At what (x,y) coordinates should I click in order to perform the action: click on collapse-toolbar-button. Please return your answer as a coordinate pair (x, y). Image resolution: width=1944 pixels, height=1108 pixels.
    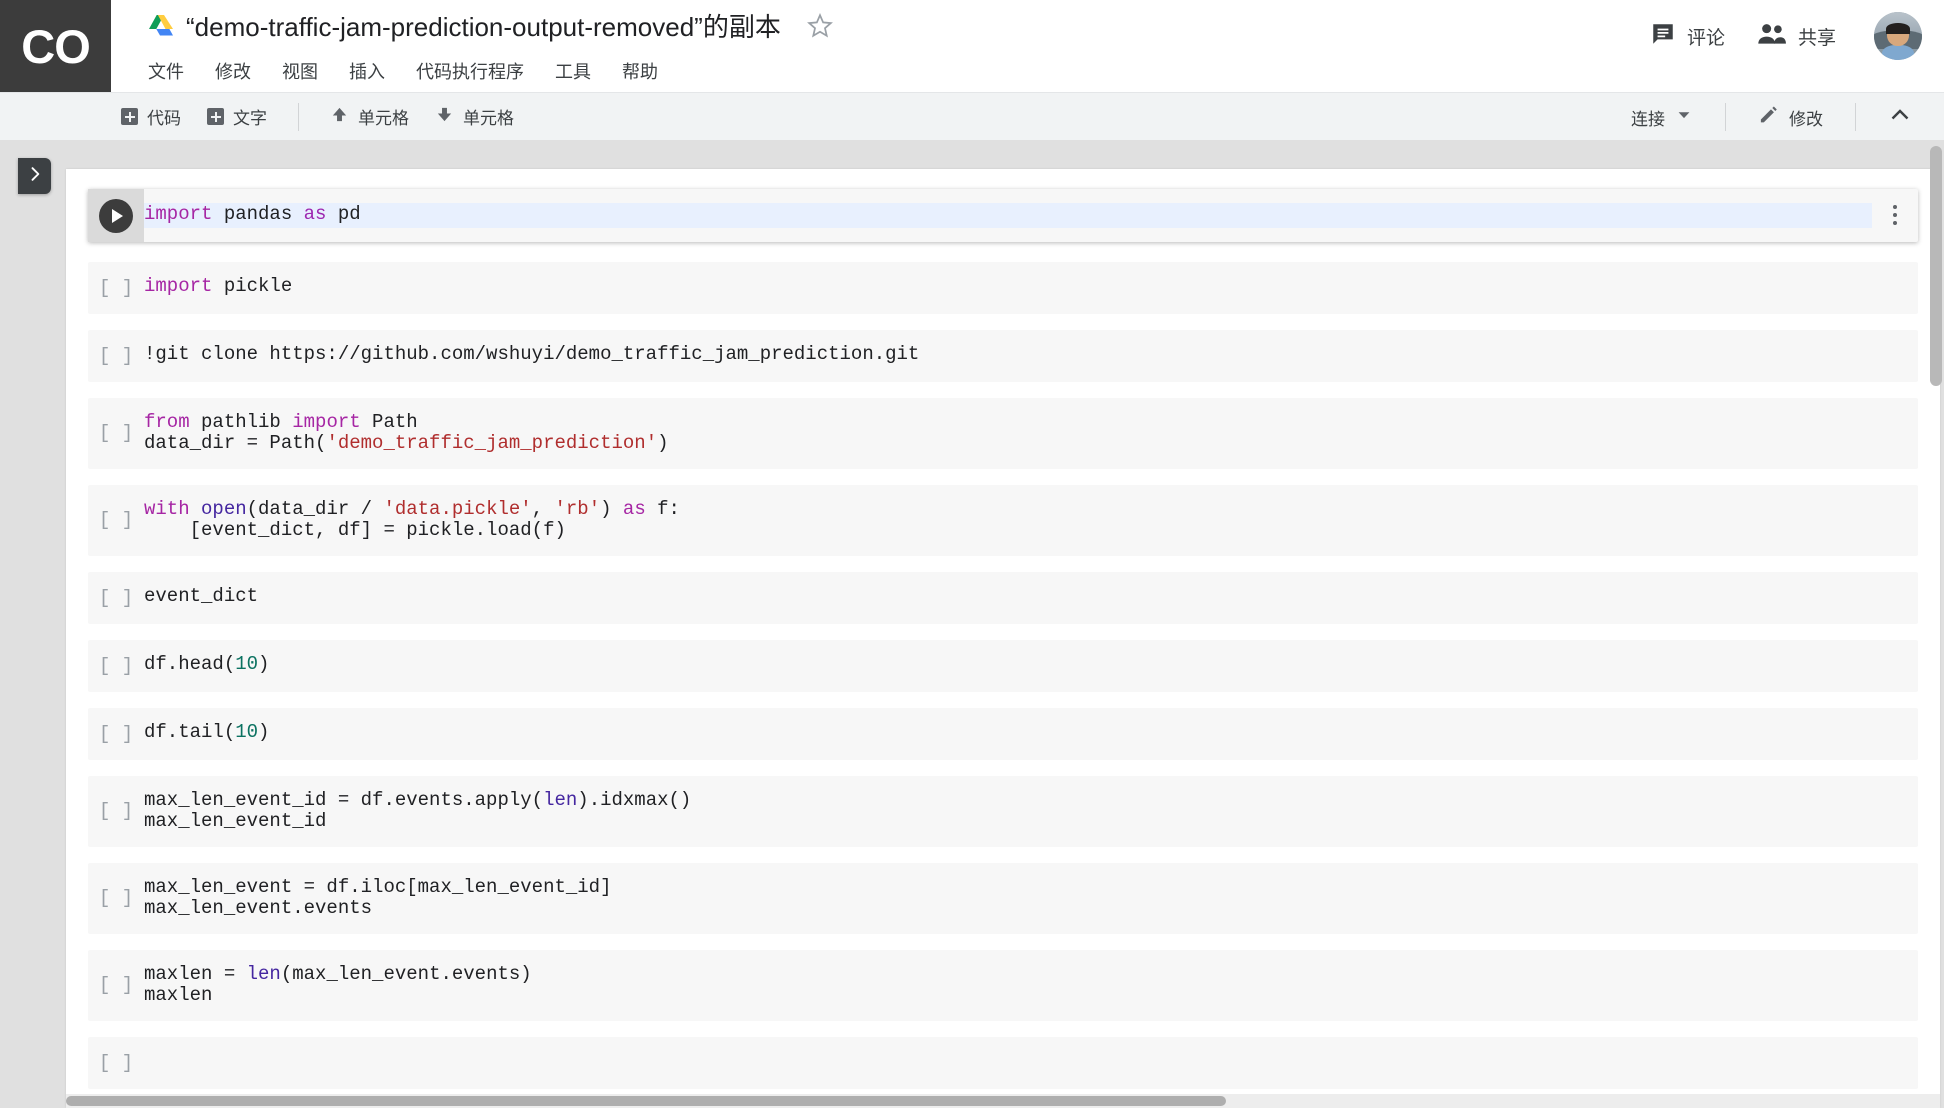
    Looking at the image, I should click on (1900, 117).